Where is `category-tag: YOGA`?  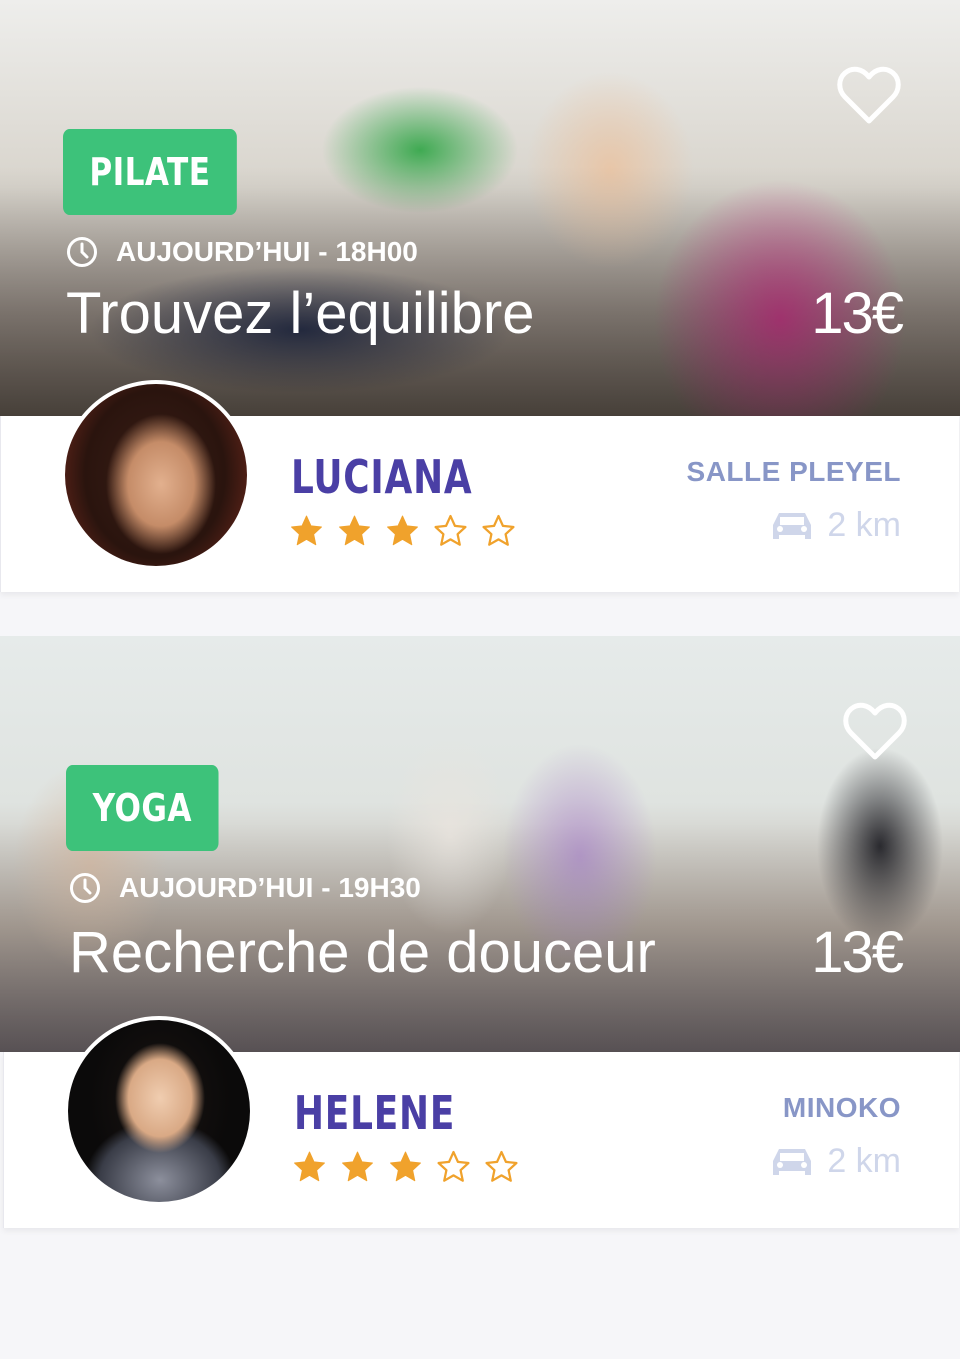 category-tag: YOGA is located at coordinates (142, 808).